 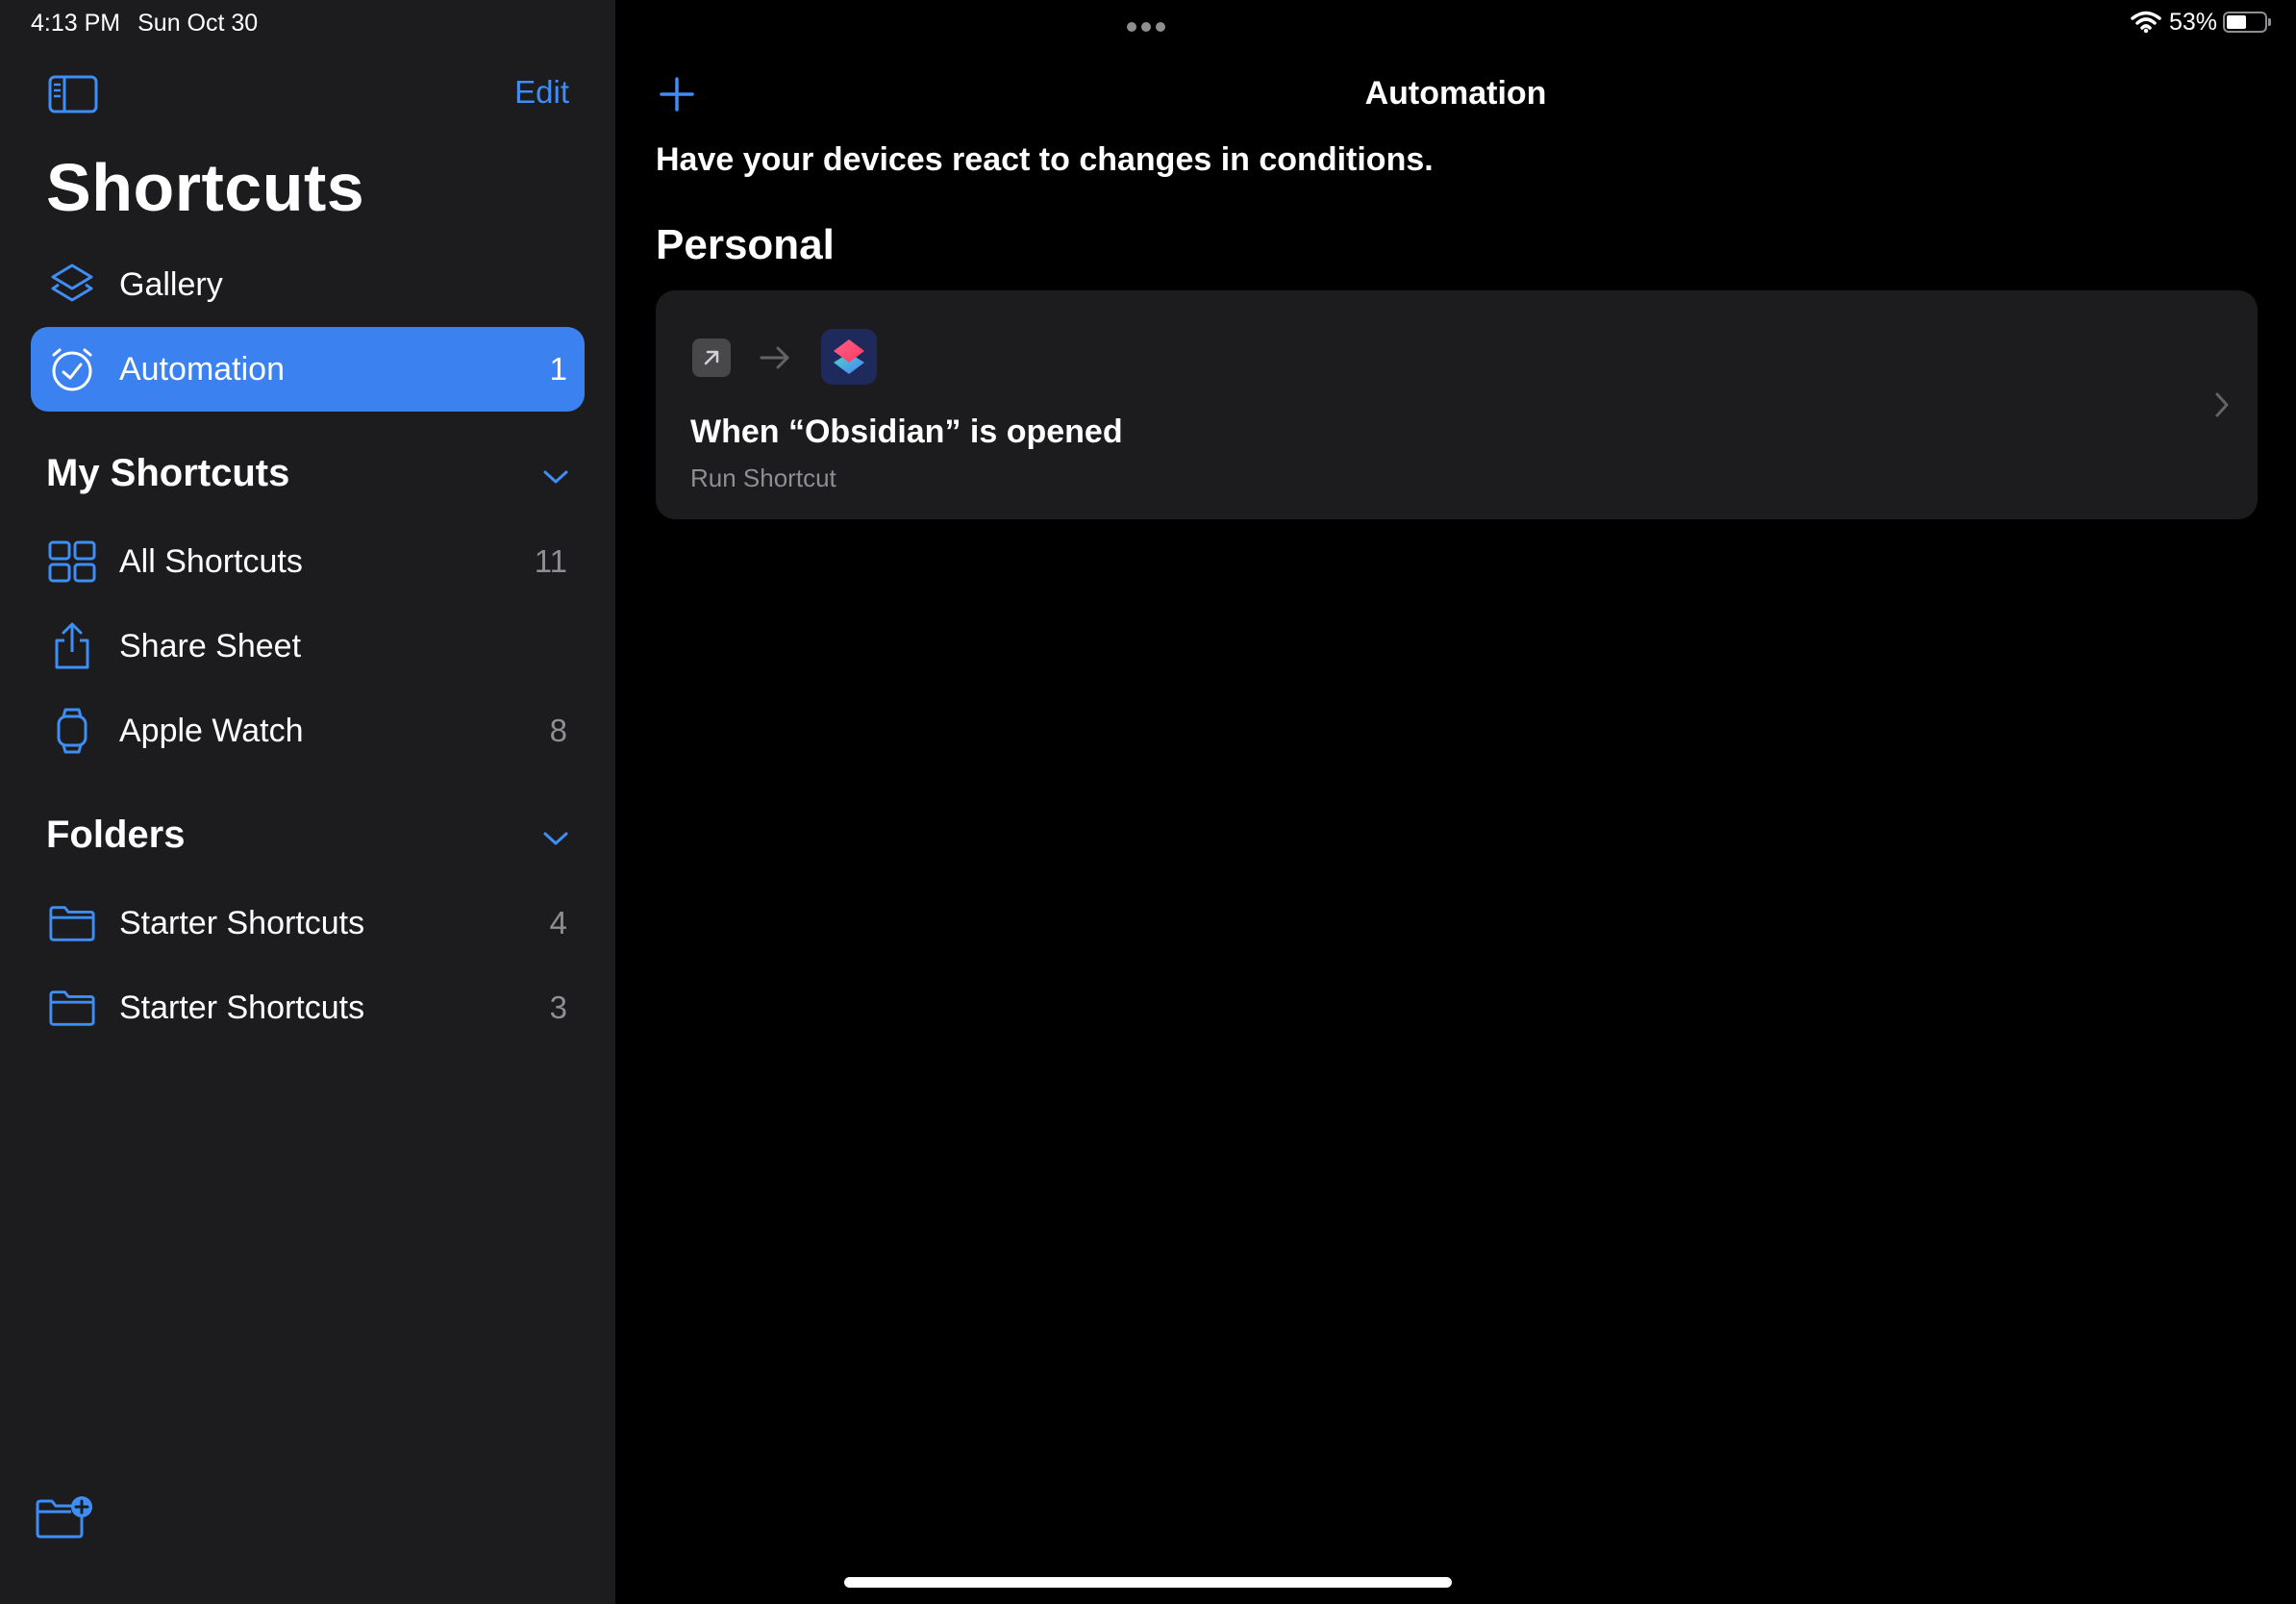 I want to click on sidebar-item-automation: Automation 1, so click(x=308, y=369).